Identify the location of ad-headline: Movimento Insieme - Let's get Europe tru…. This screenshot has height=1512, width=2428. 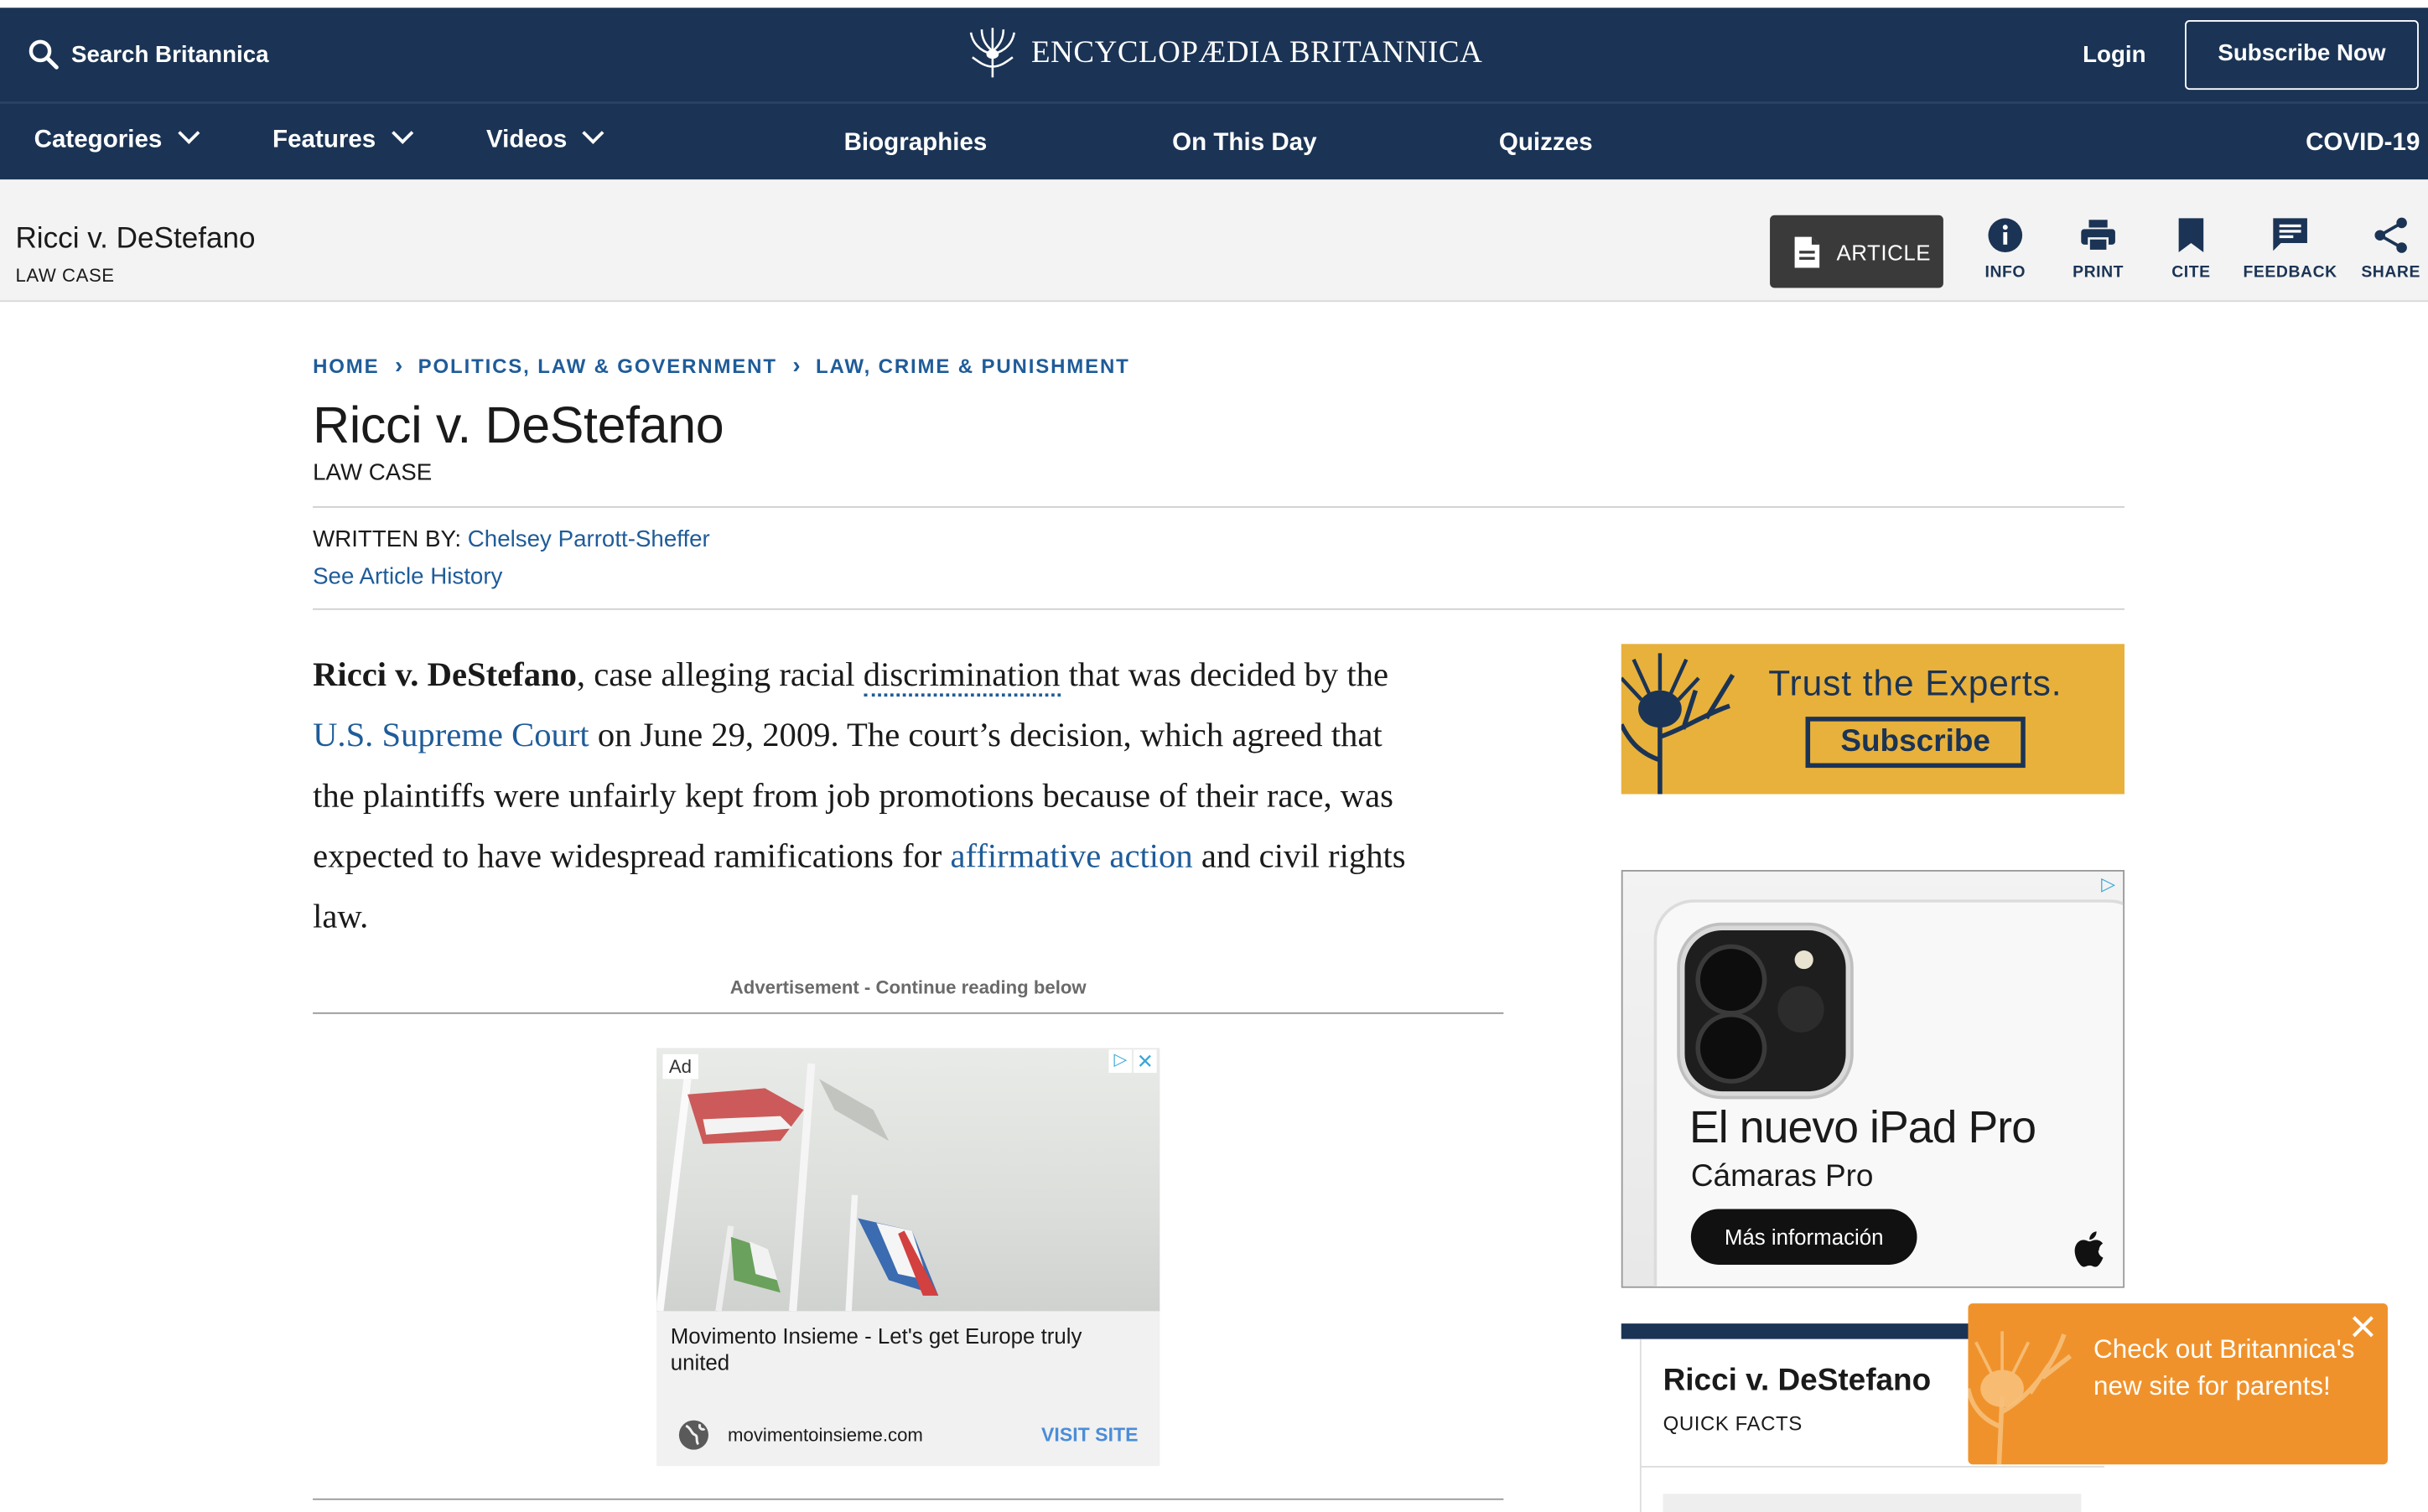
(903, 1349).